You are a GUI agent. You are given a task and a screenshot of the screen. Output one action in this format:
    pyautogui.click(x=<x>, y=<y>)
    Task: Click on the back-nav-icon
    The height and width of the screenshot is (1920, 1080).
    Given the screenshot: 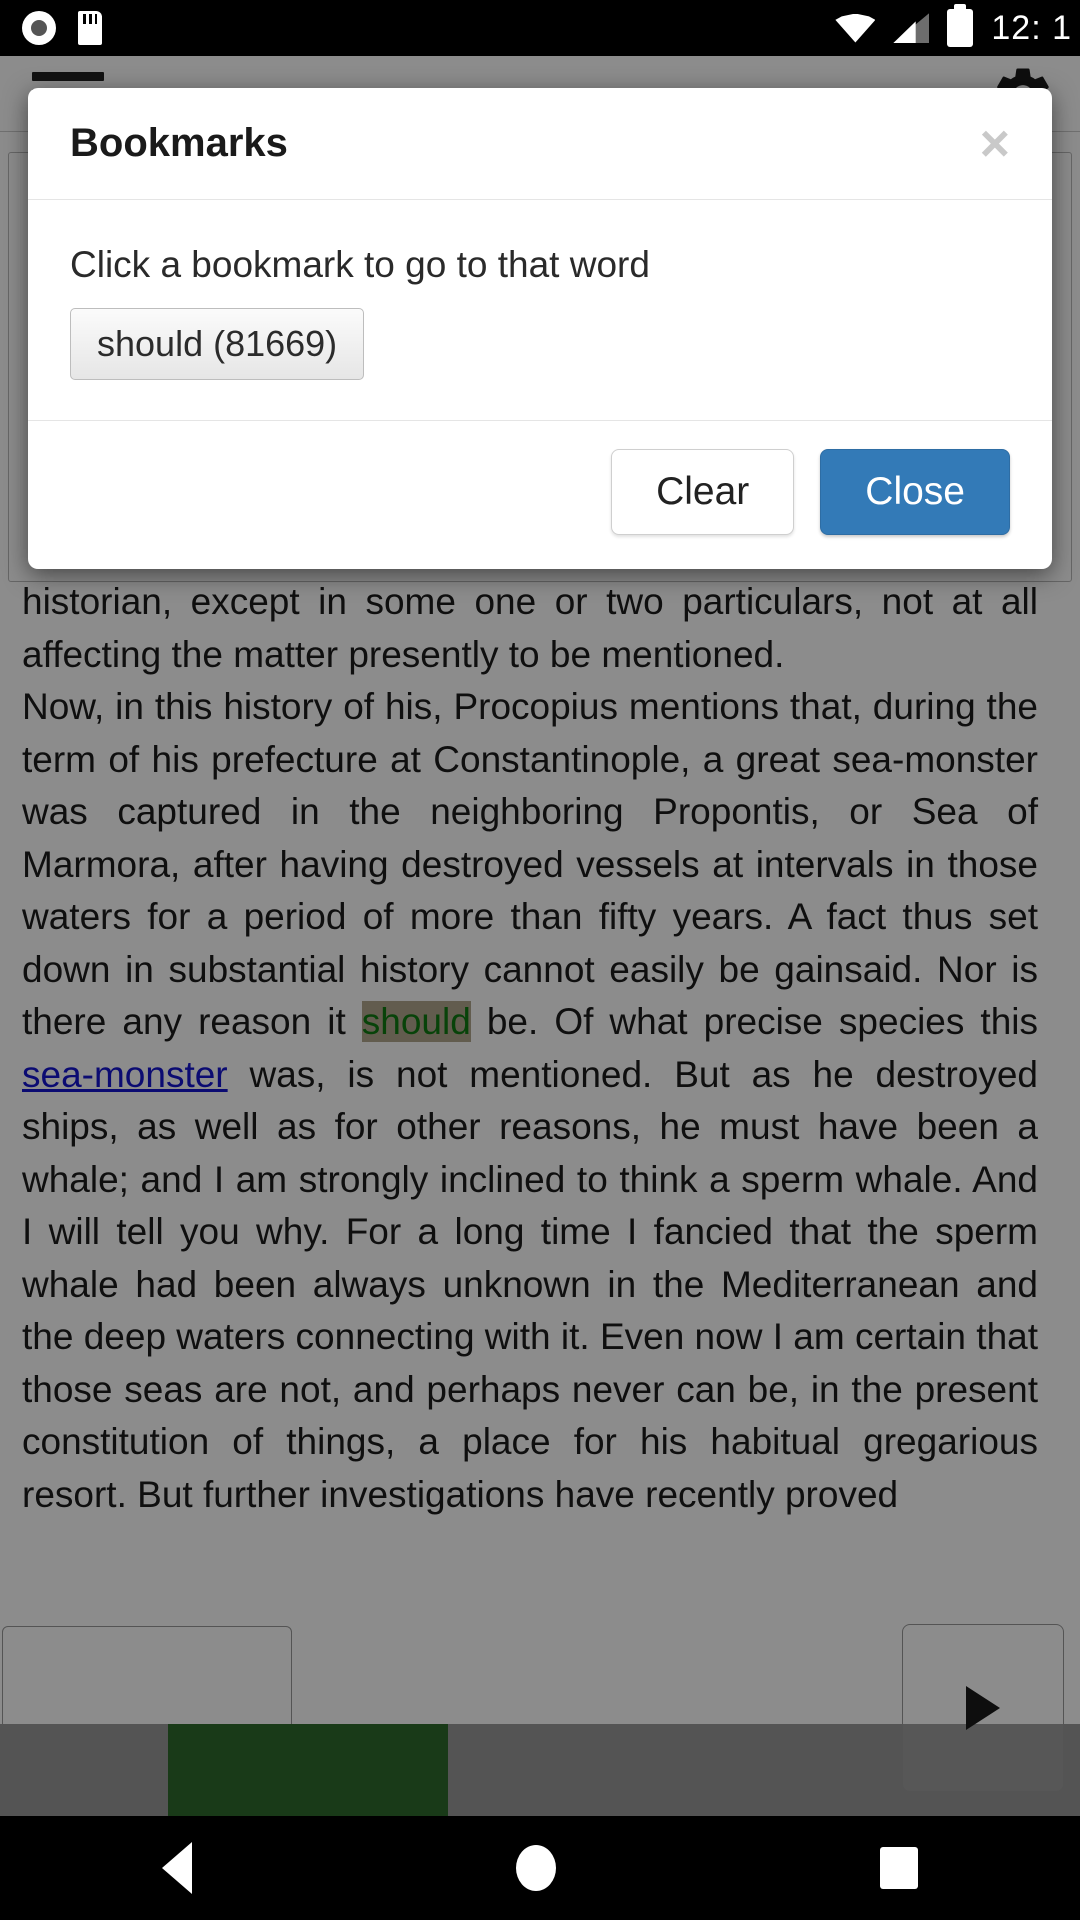 What is the action you would take?
    pyautogui.click(x=177, y=1868)
    